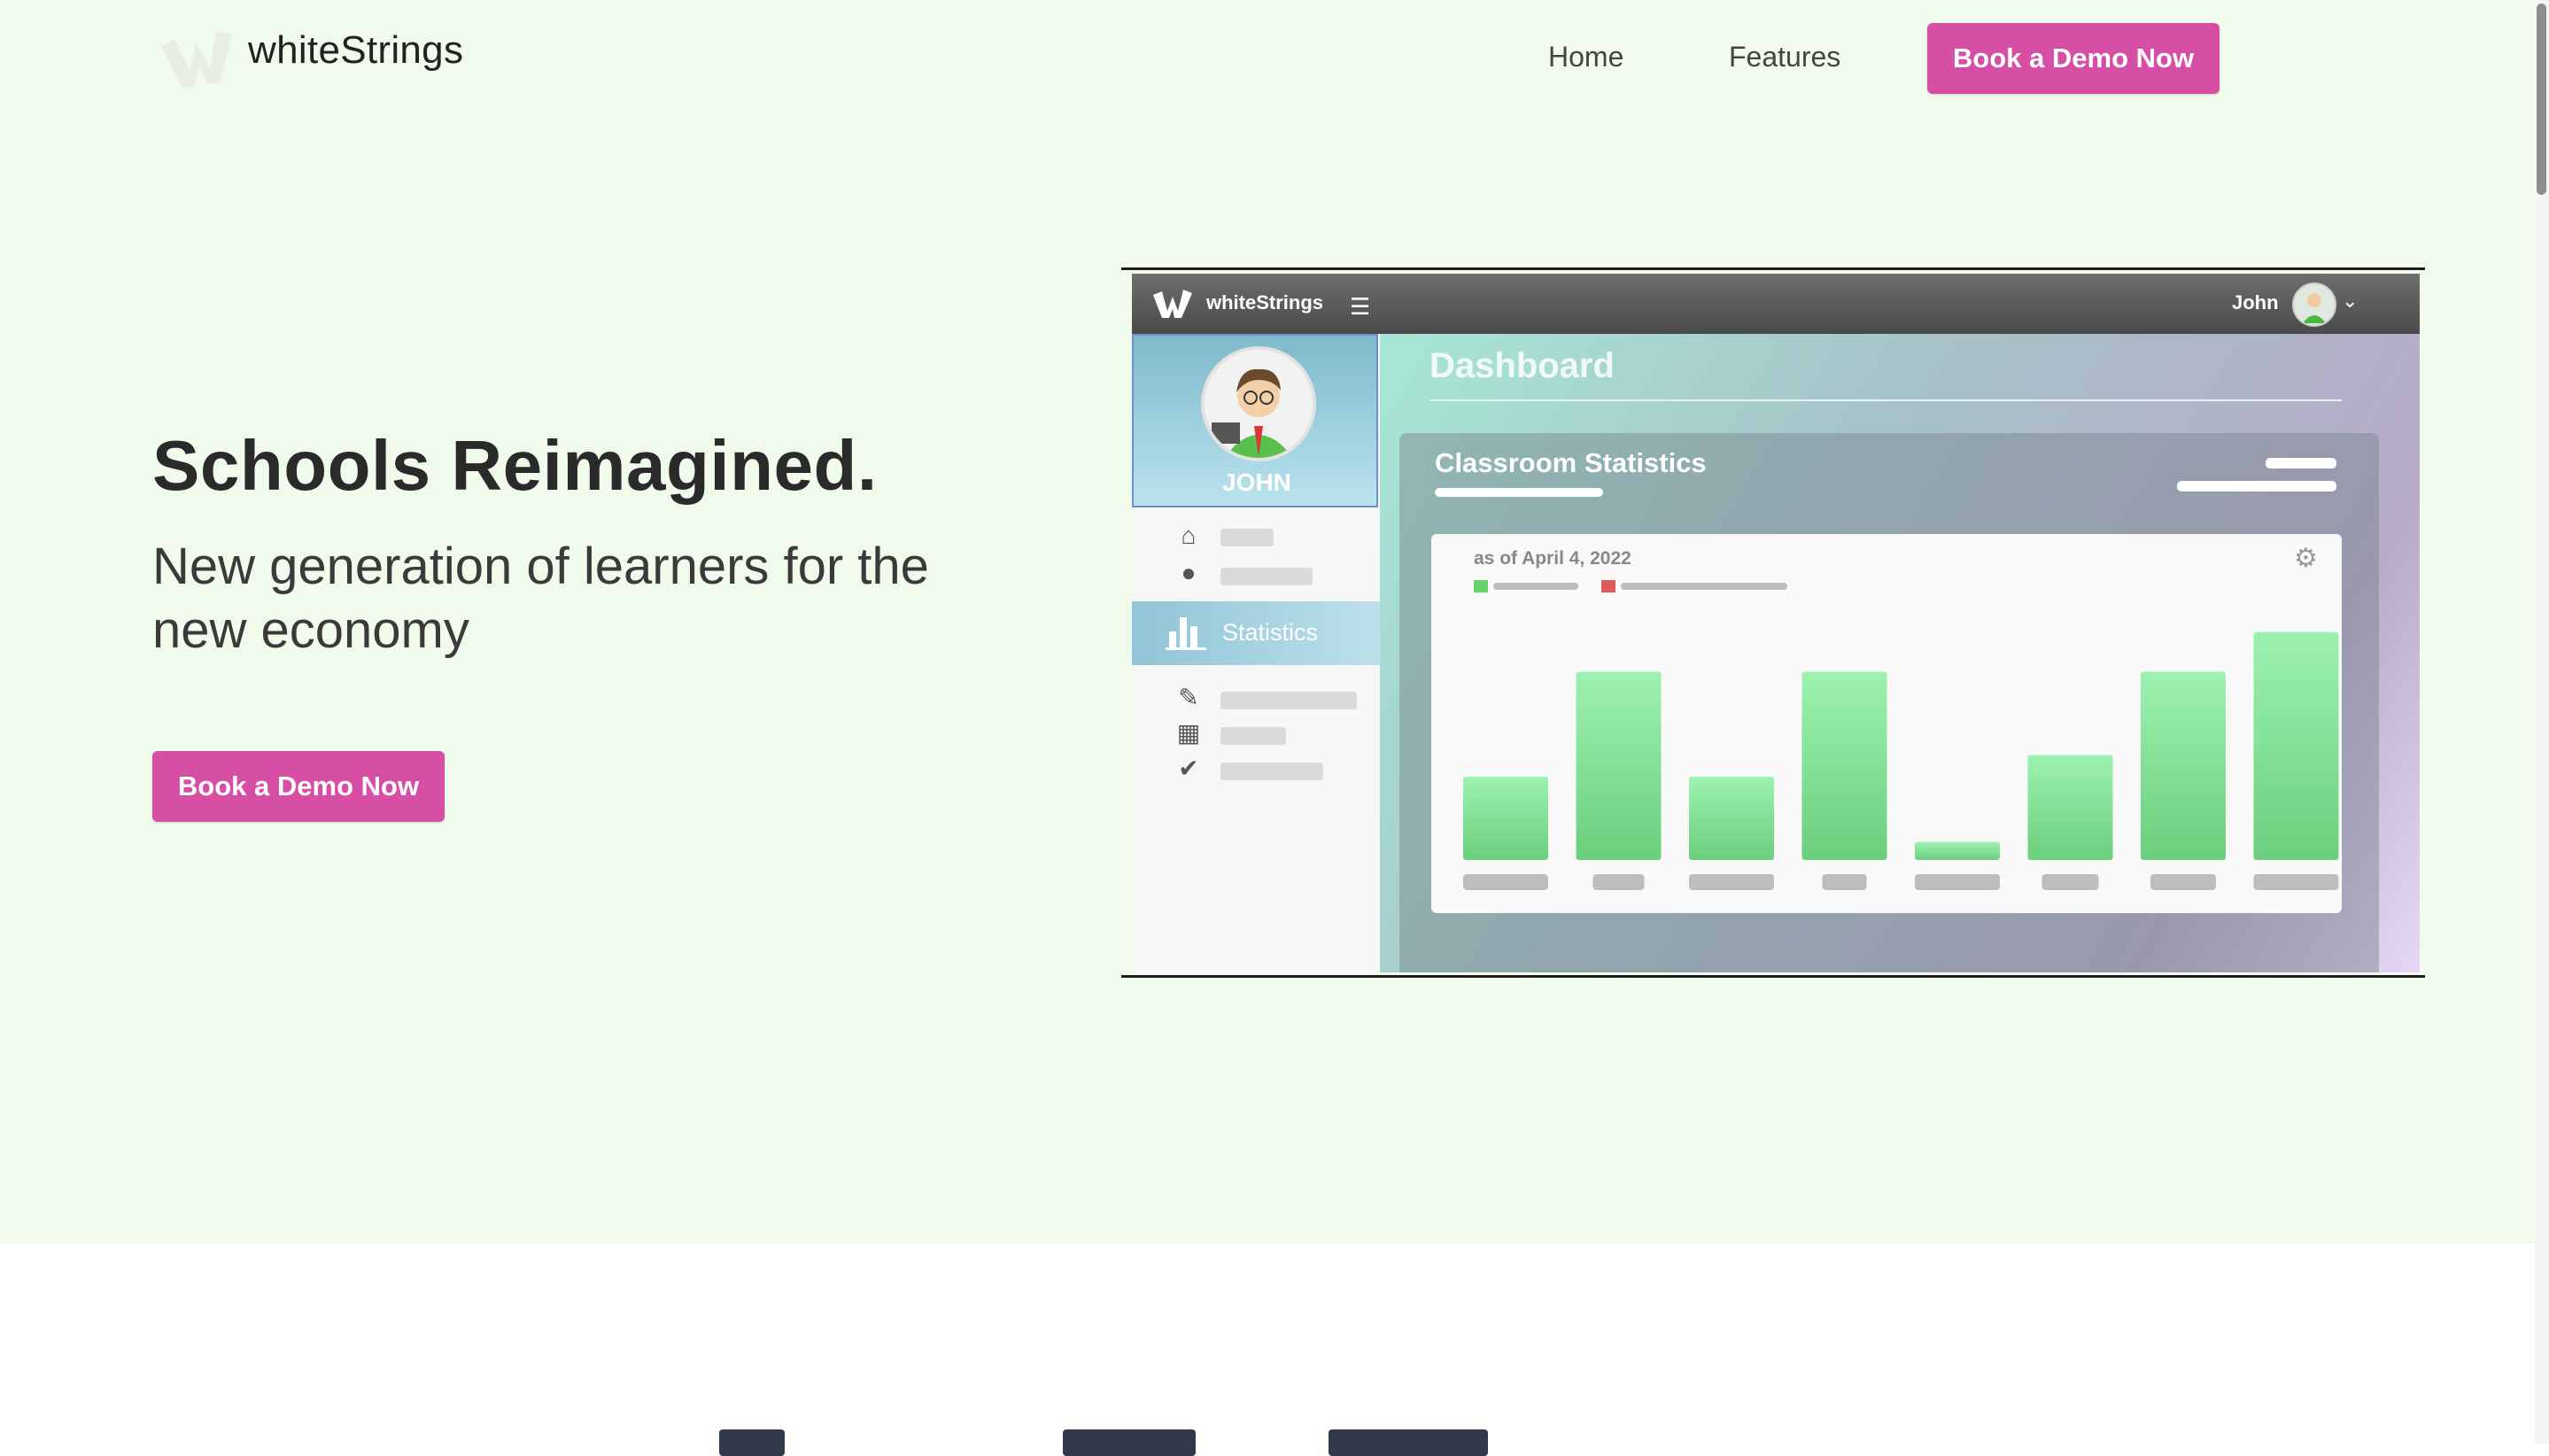 The width and height of the screenshot is (2549, 1456). I want to click on book-demo-nav-button: Book a Demo Now, so click(2073, 59).